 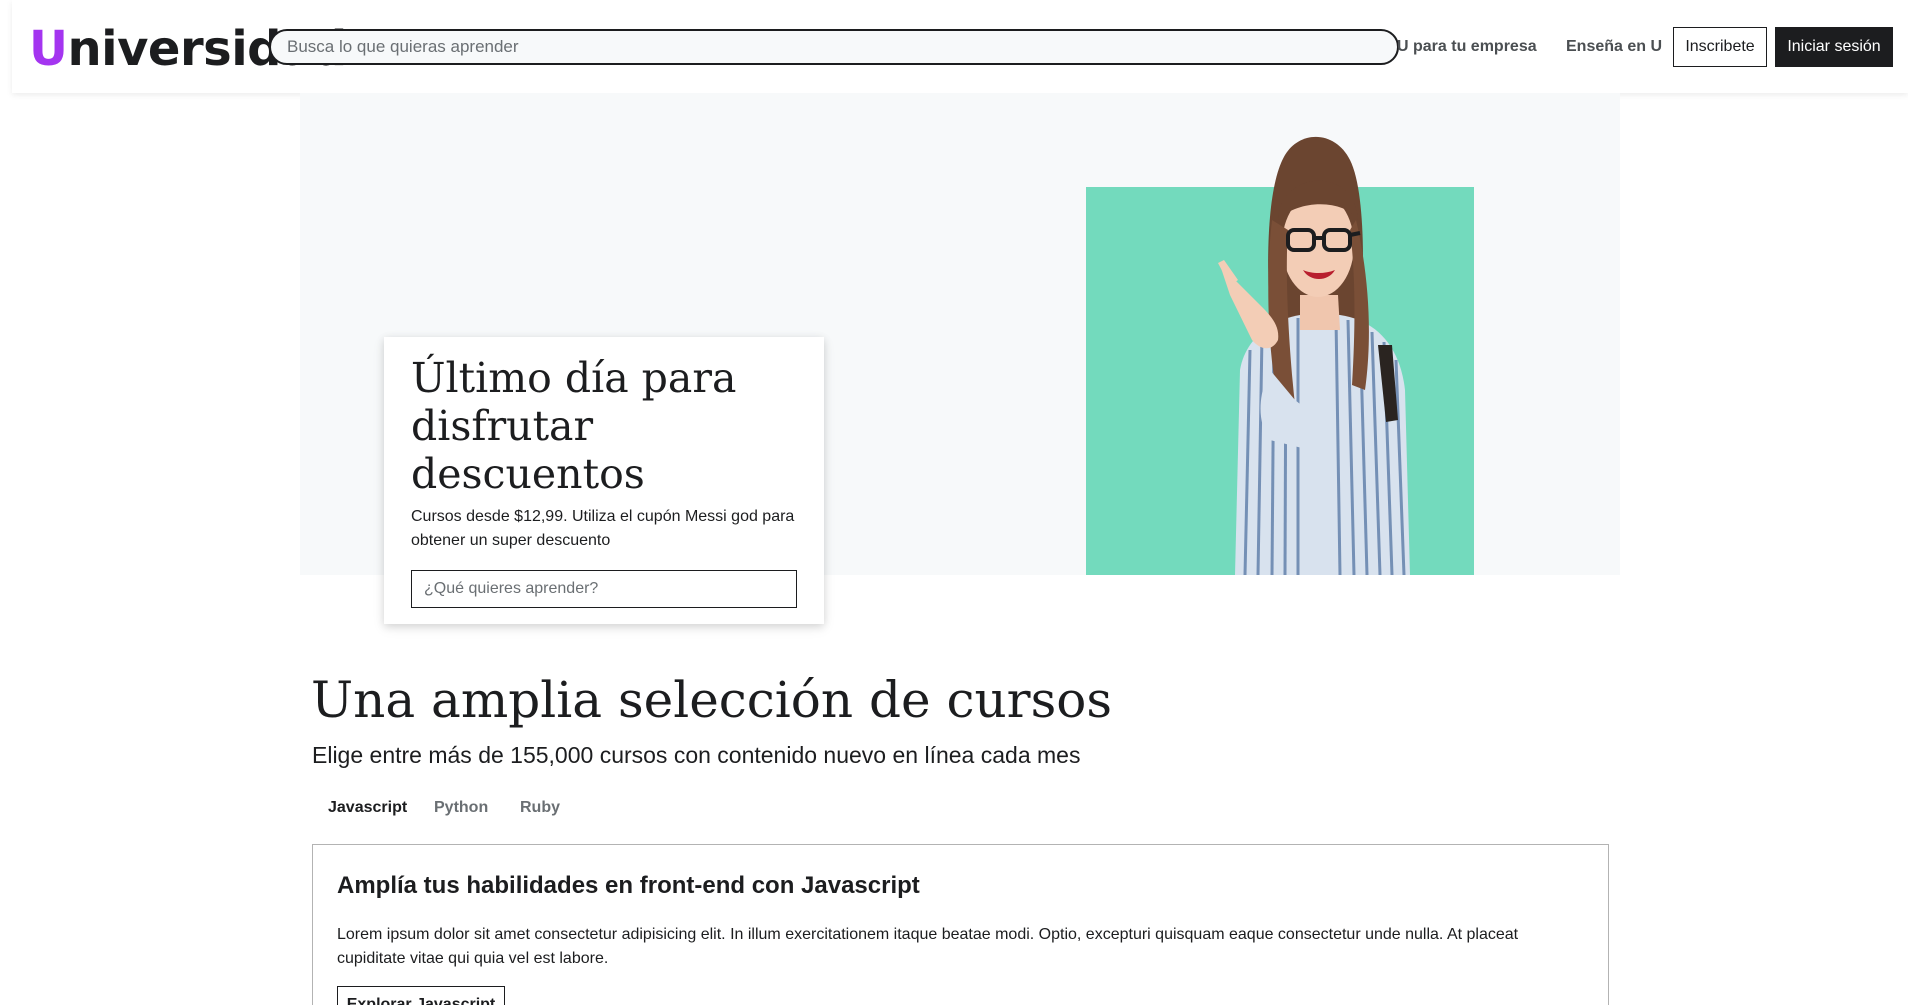 I want to click on login-button: Iniciar sesión, so click(x=1834, y=47).